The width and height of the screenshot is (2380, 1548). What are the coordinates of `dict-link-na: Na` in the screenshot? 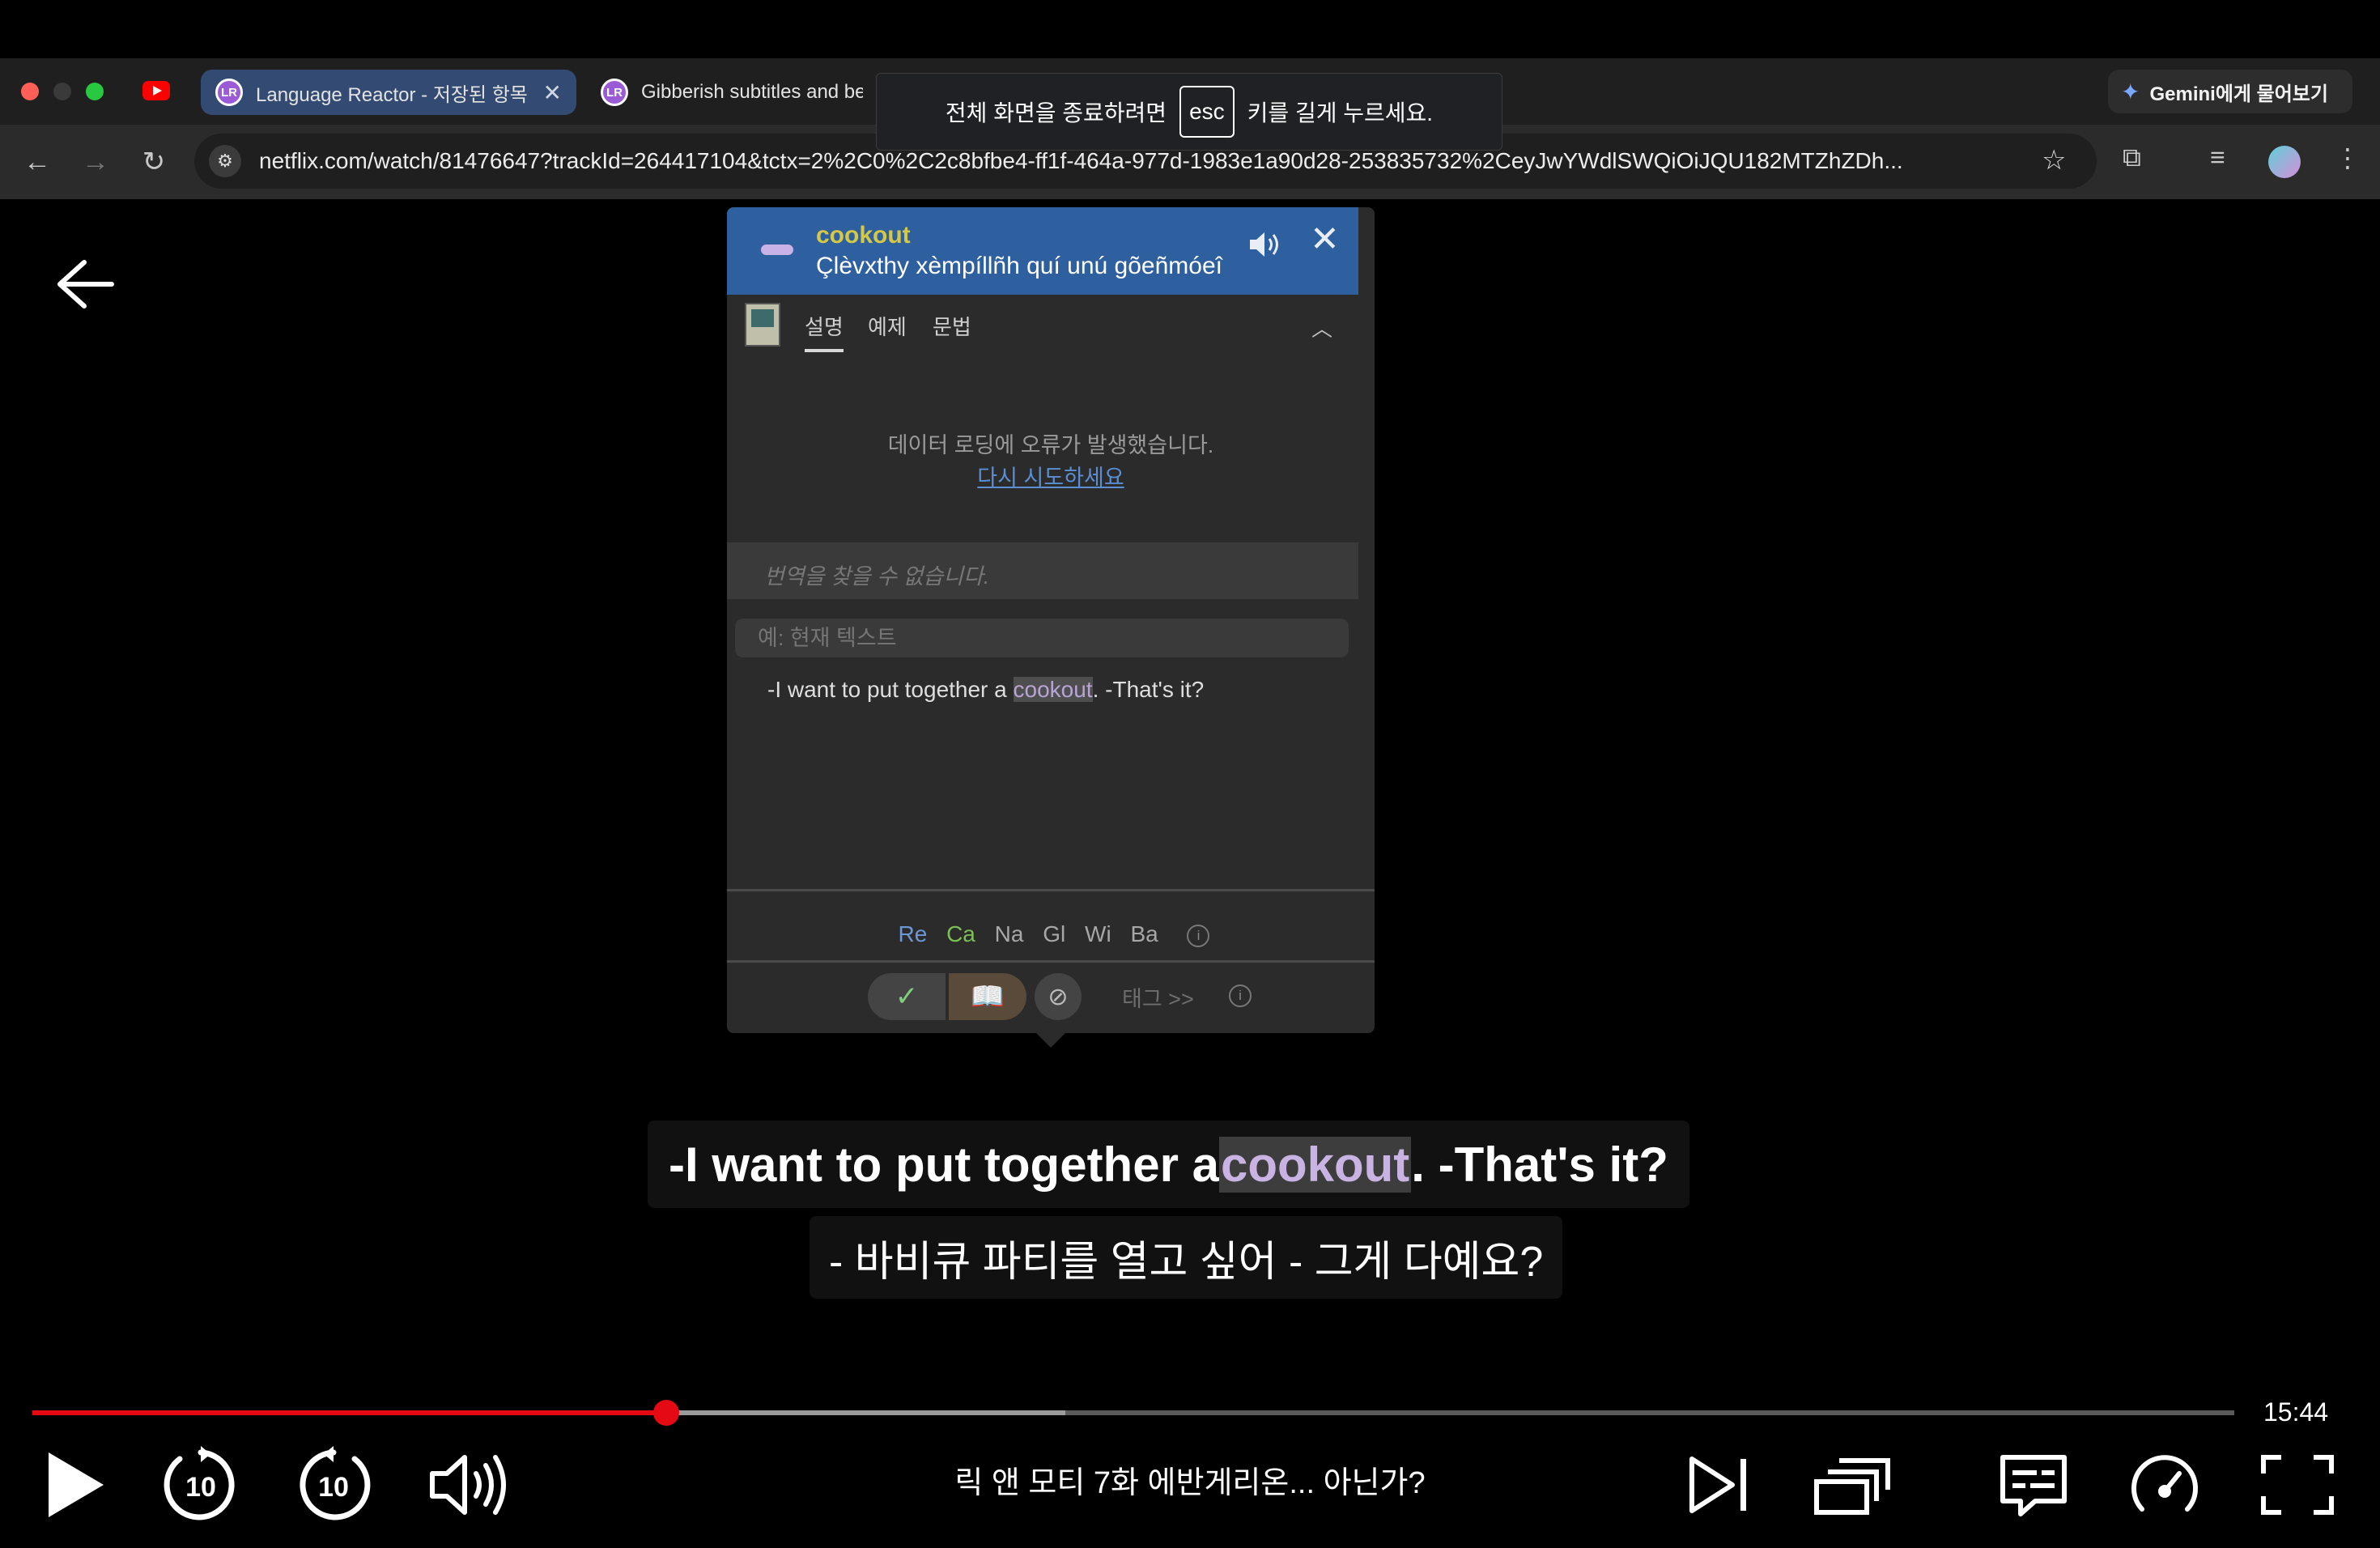 It's located at (1009, 933).